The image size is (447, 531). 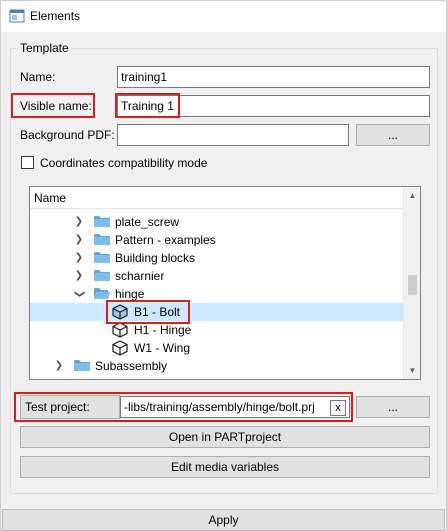 I want to click on tree-item-b1-bolt: B1 - Bolt, so click(x=217, y=312).